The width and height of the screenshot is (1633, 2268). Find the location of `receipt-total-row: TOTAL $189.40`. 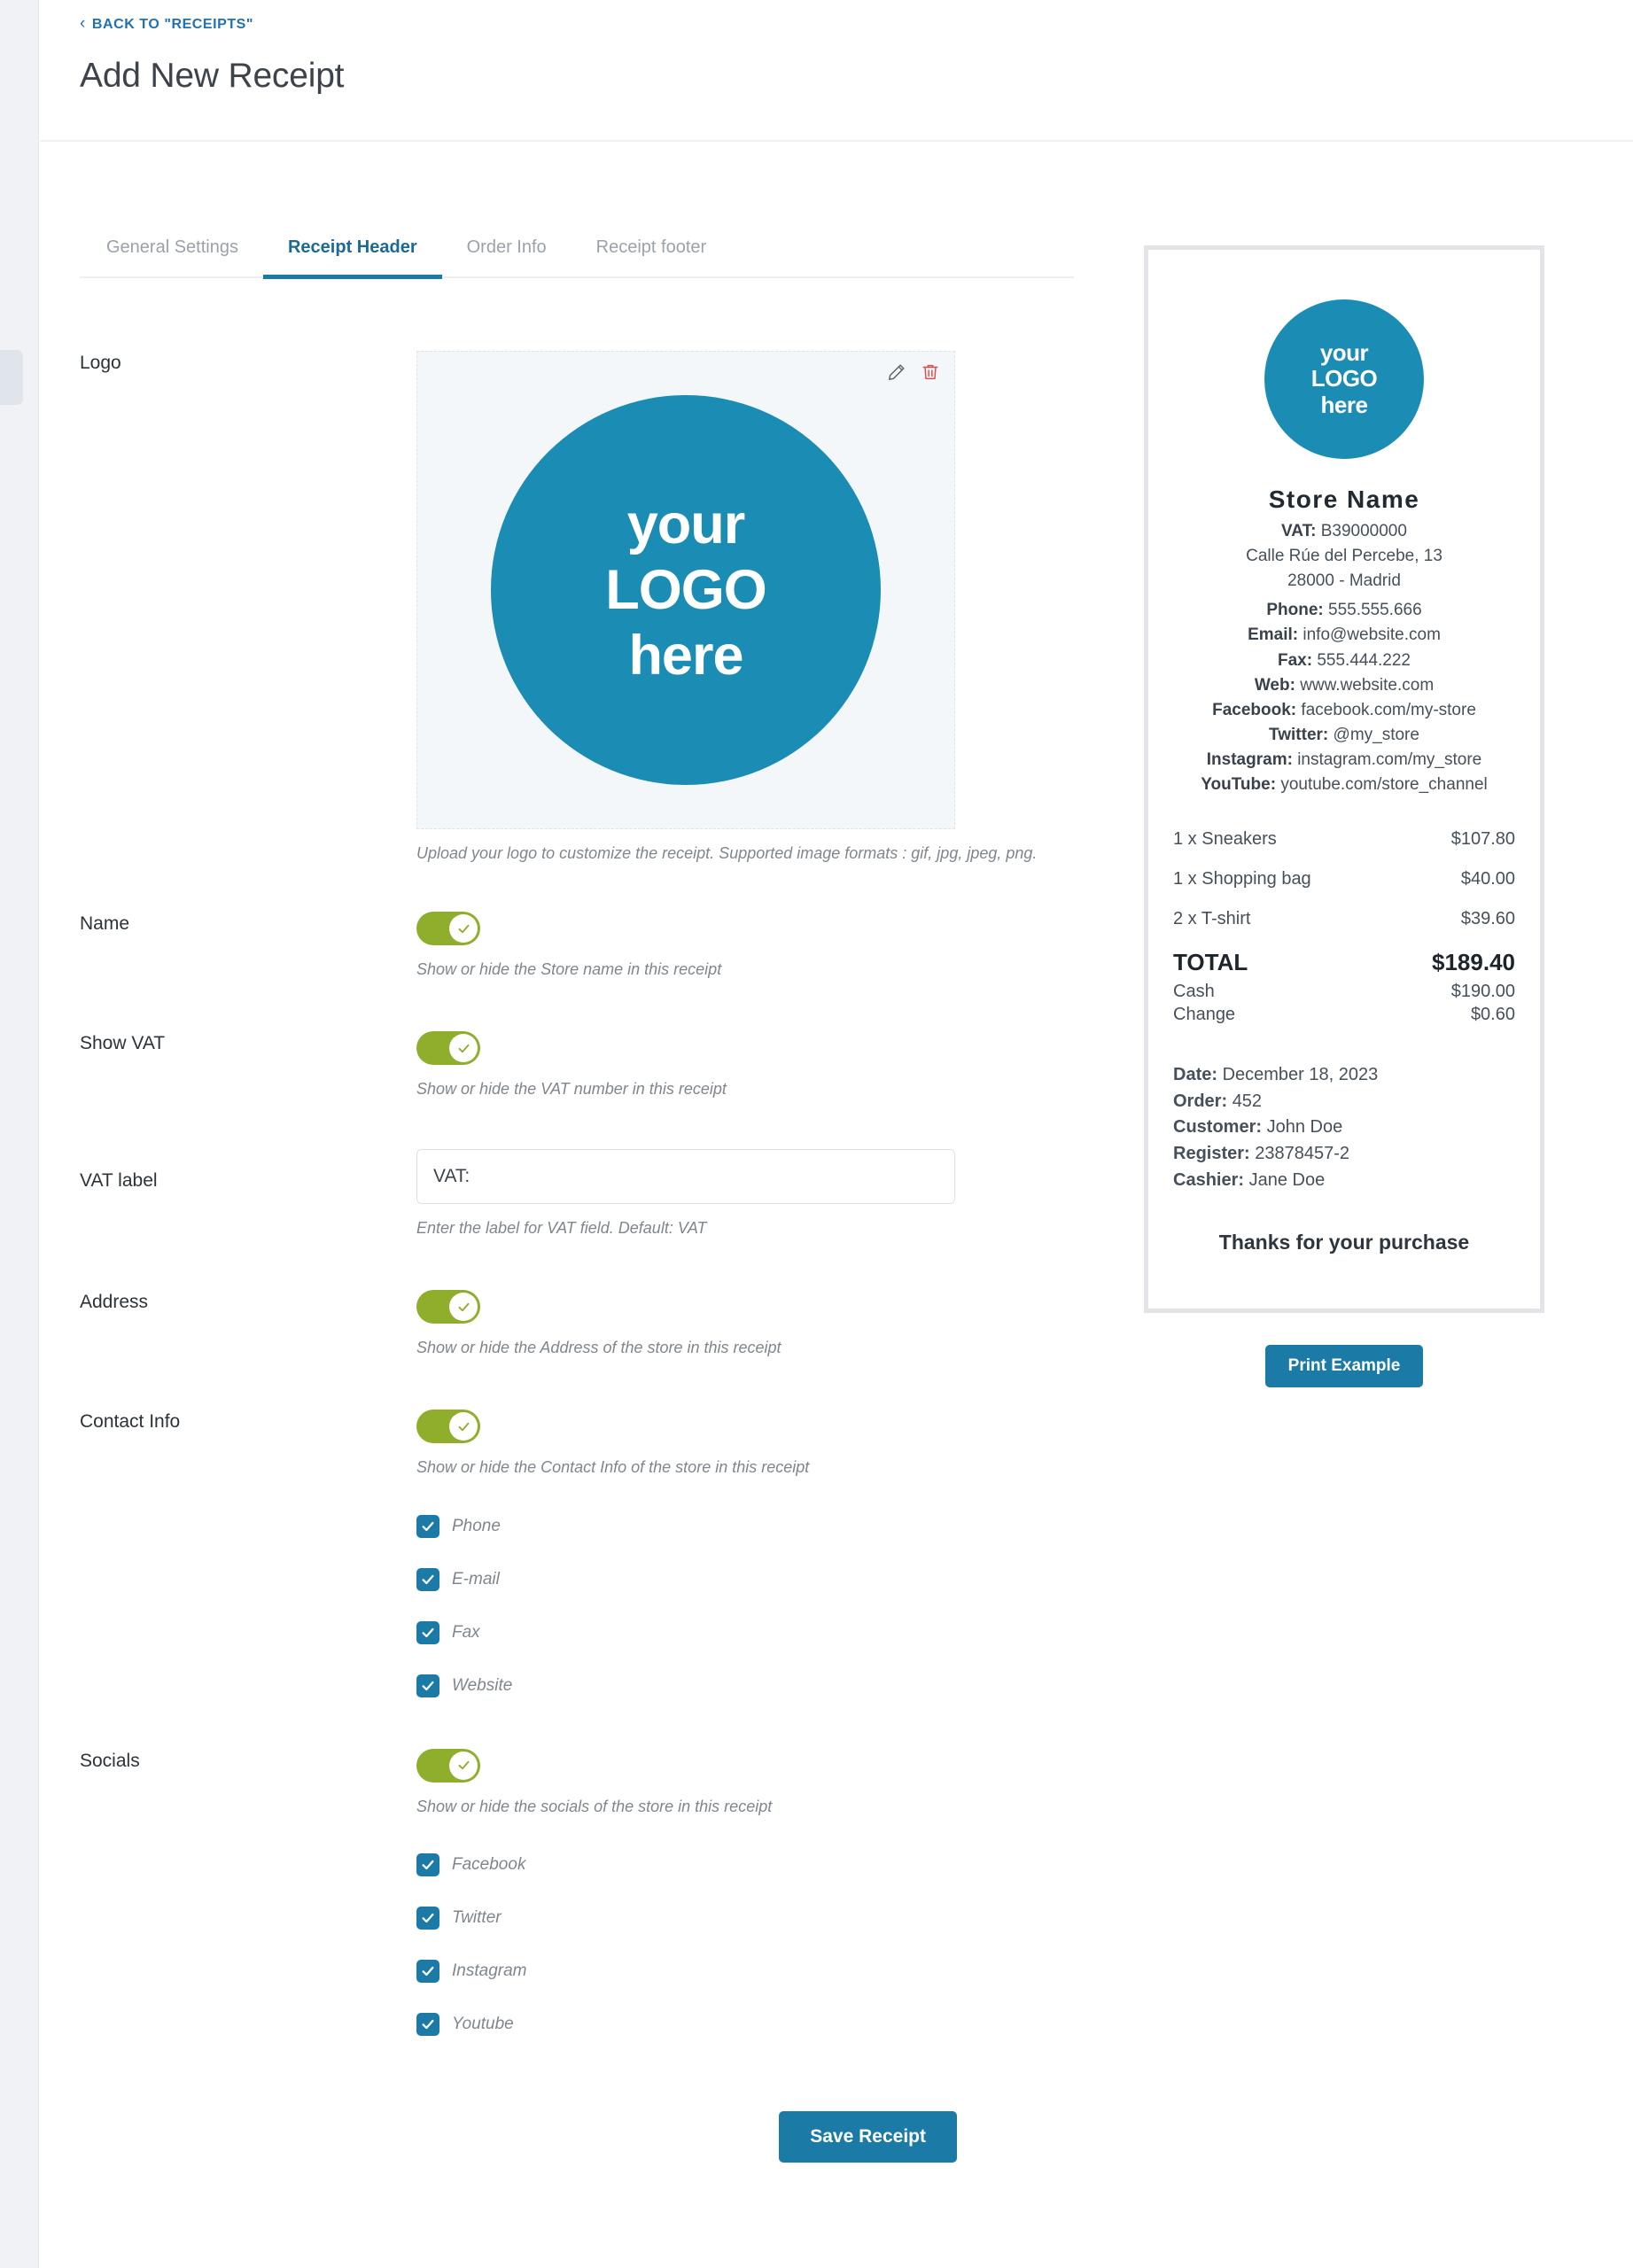

receipt-total-row: TOTAL $189.40 is located at coordinates (1344, 962).